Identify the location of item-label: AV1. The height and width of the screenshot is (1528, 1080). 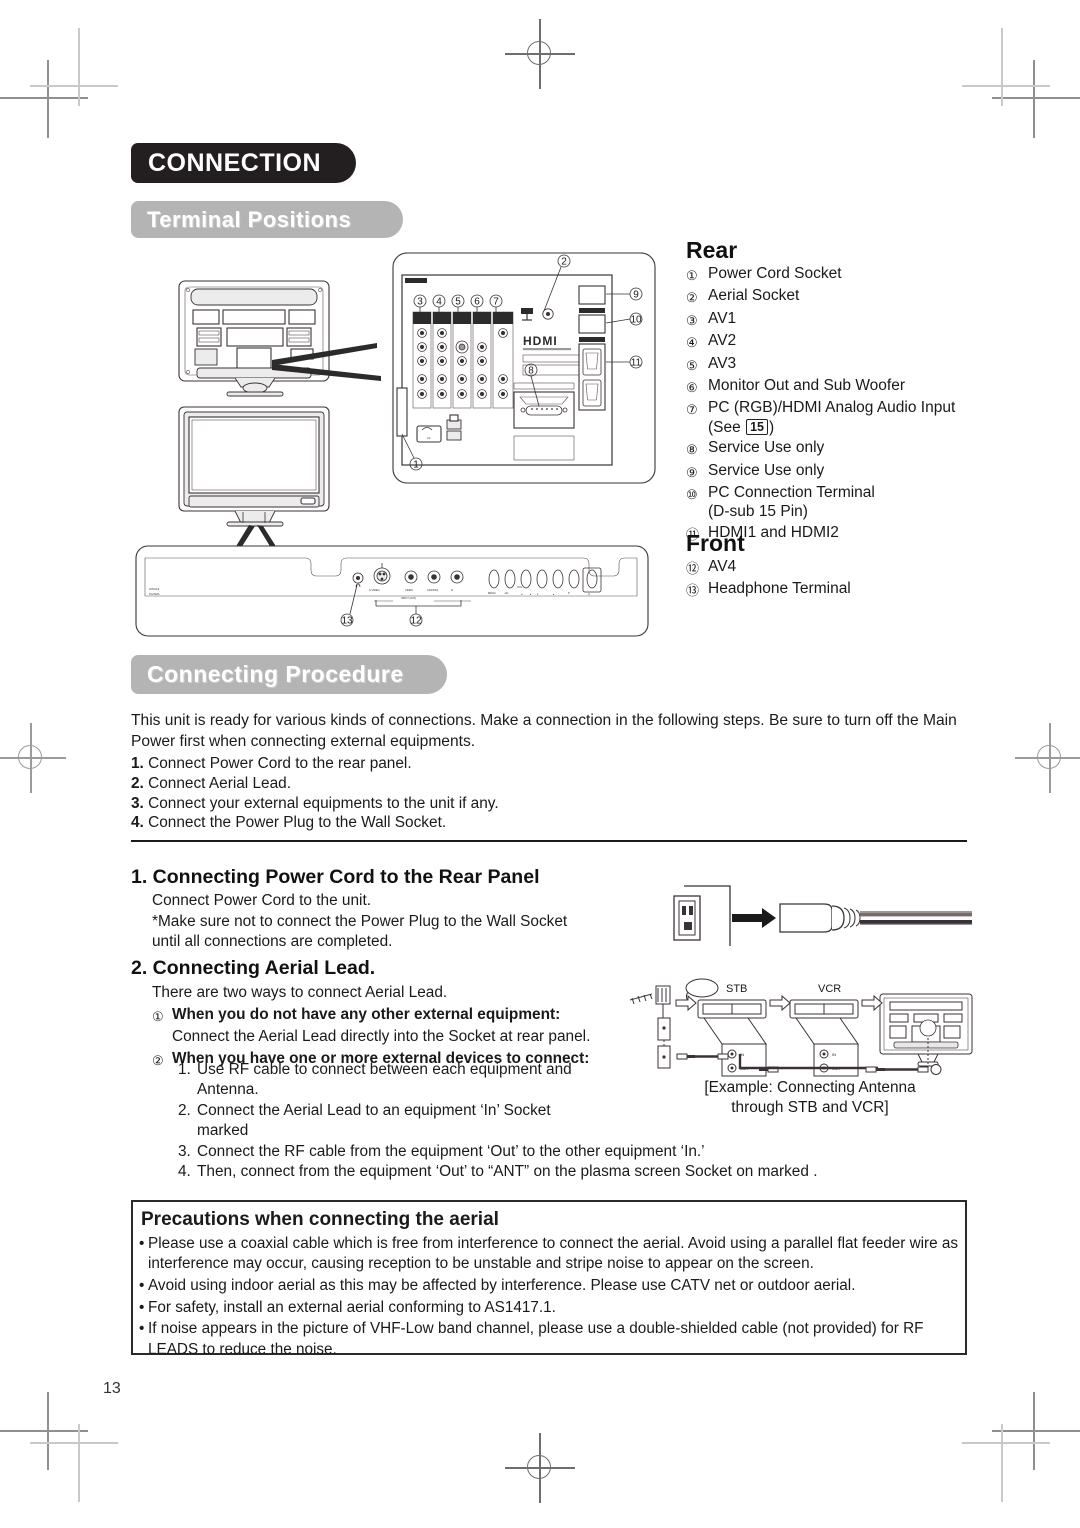
(722, 318).